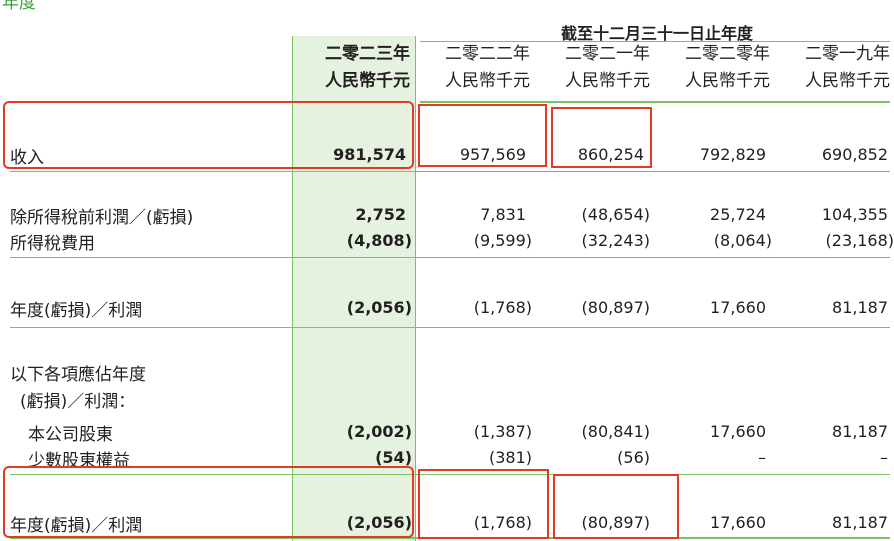 The height and width of the screenshot is (541, 894). What do you see at coordinates (487, 54) in the screenshot?
I see `column-year: 二零二二年` at bounding box center [487, 54].